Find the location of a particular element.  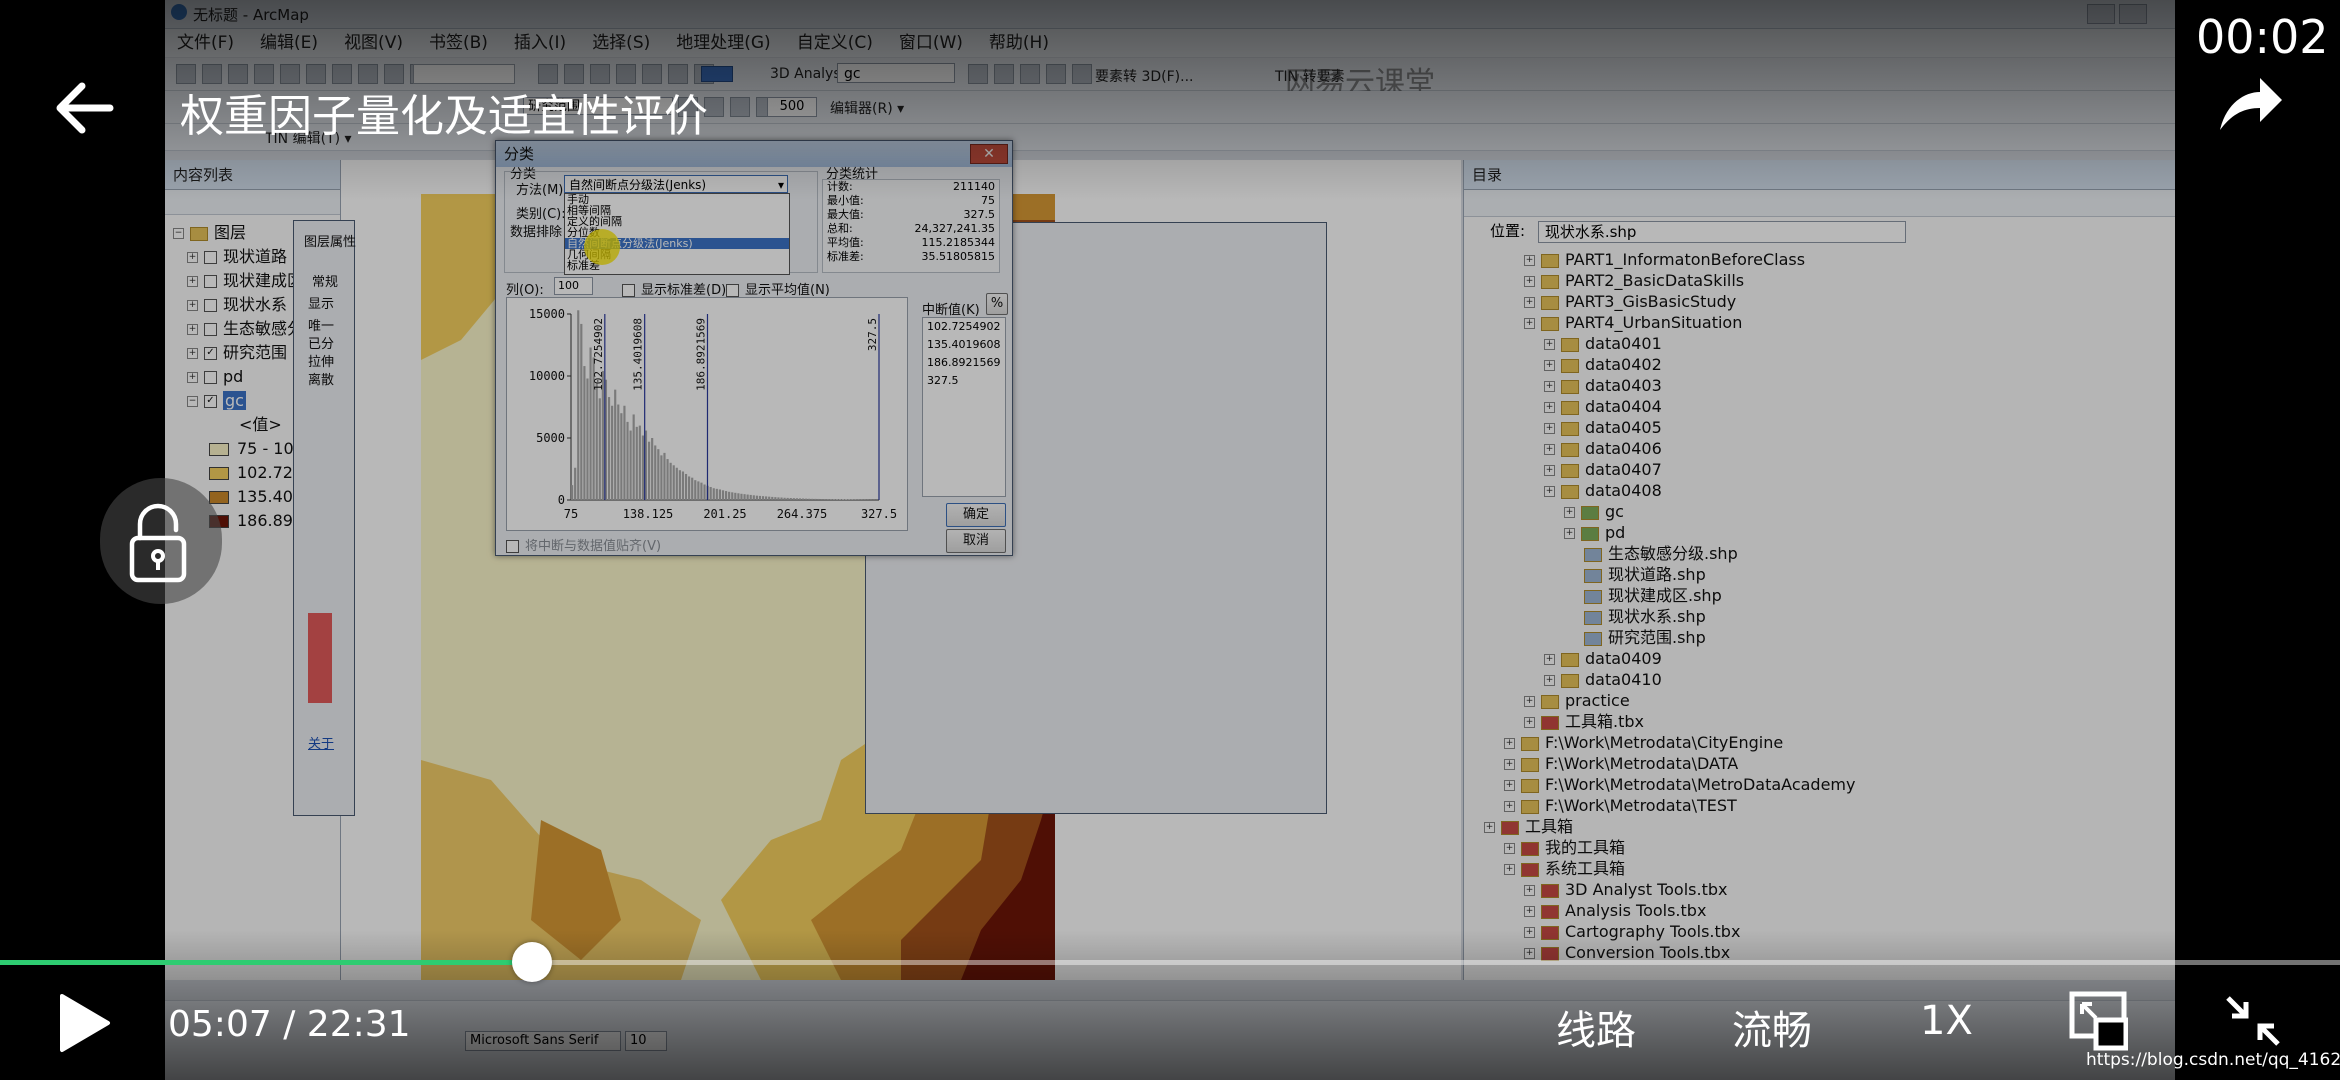

snap-box is located at coordinates (512, 546).